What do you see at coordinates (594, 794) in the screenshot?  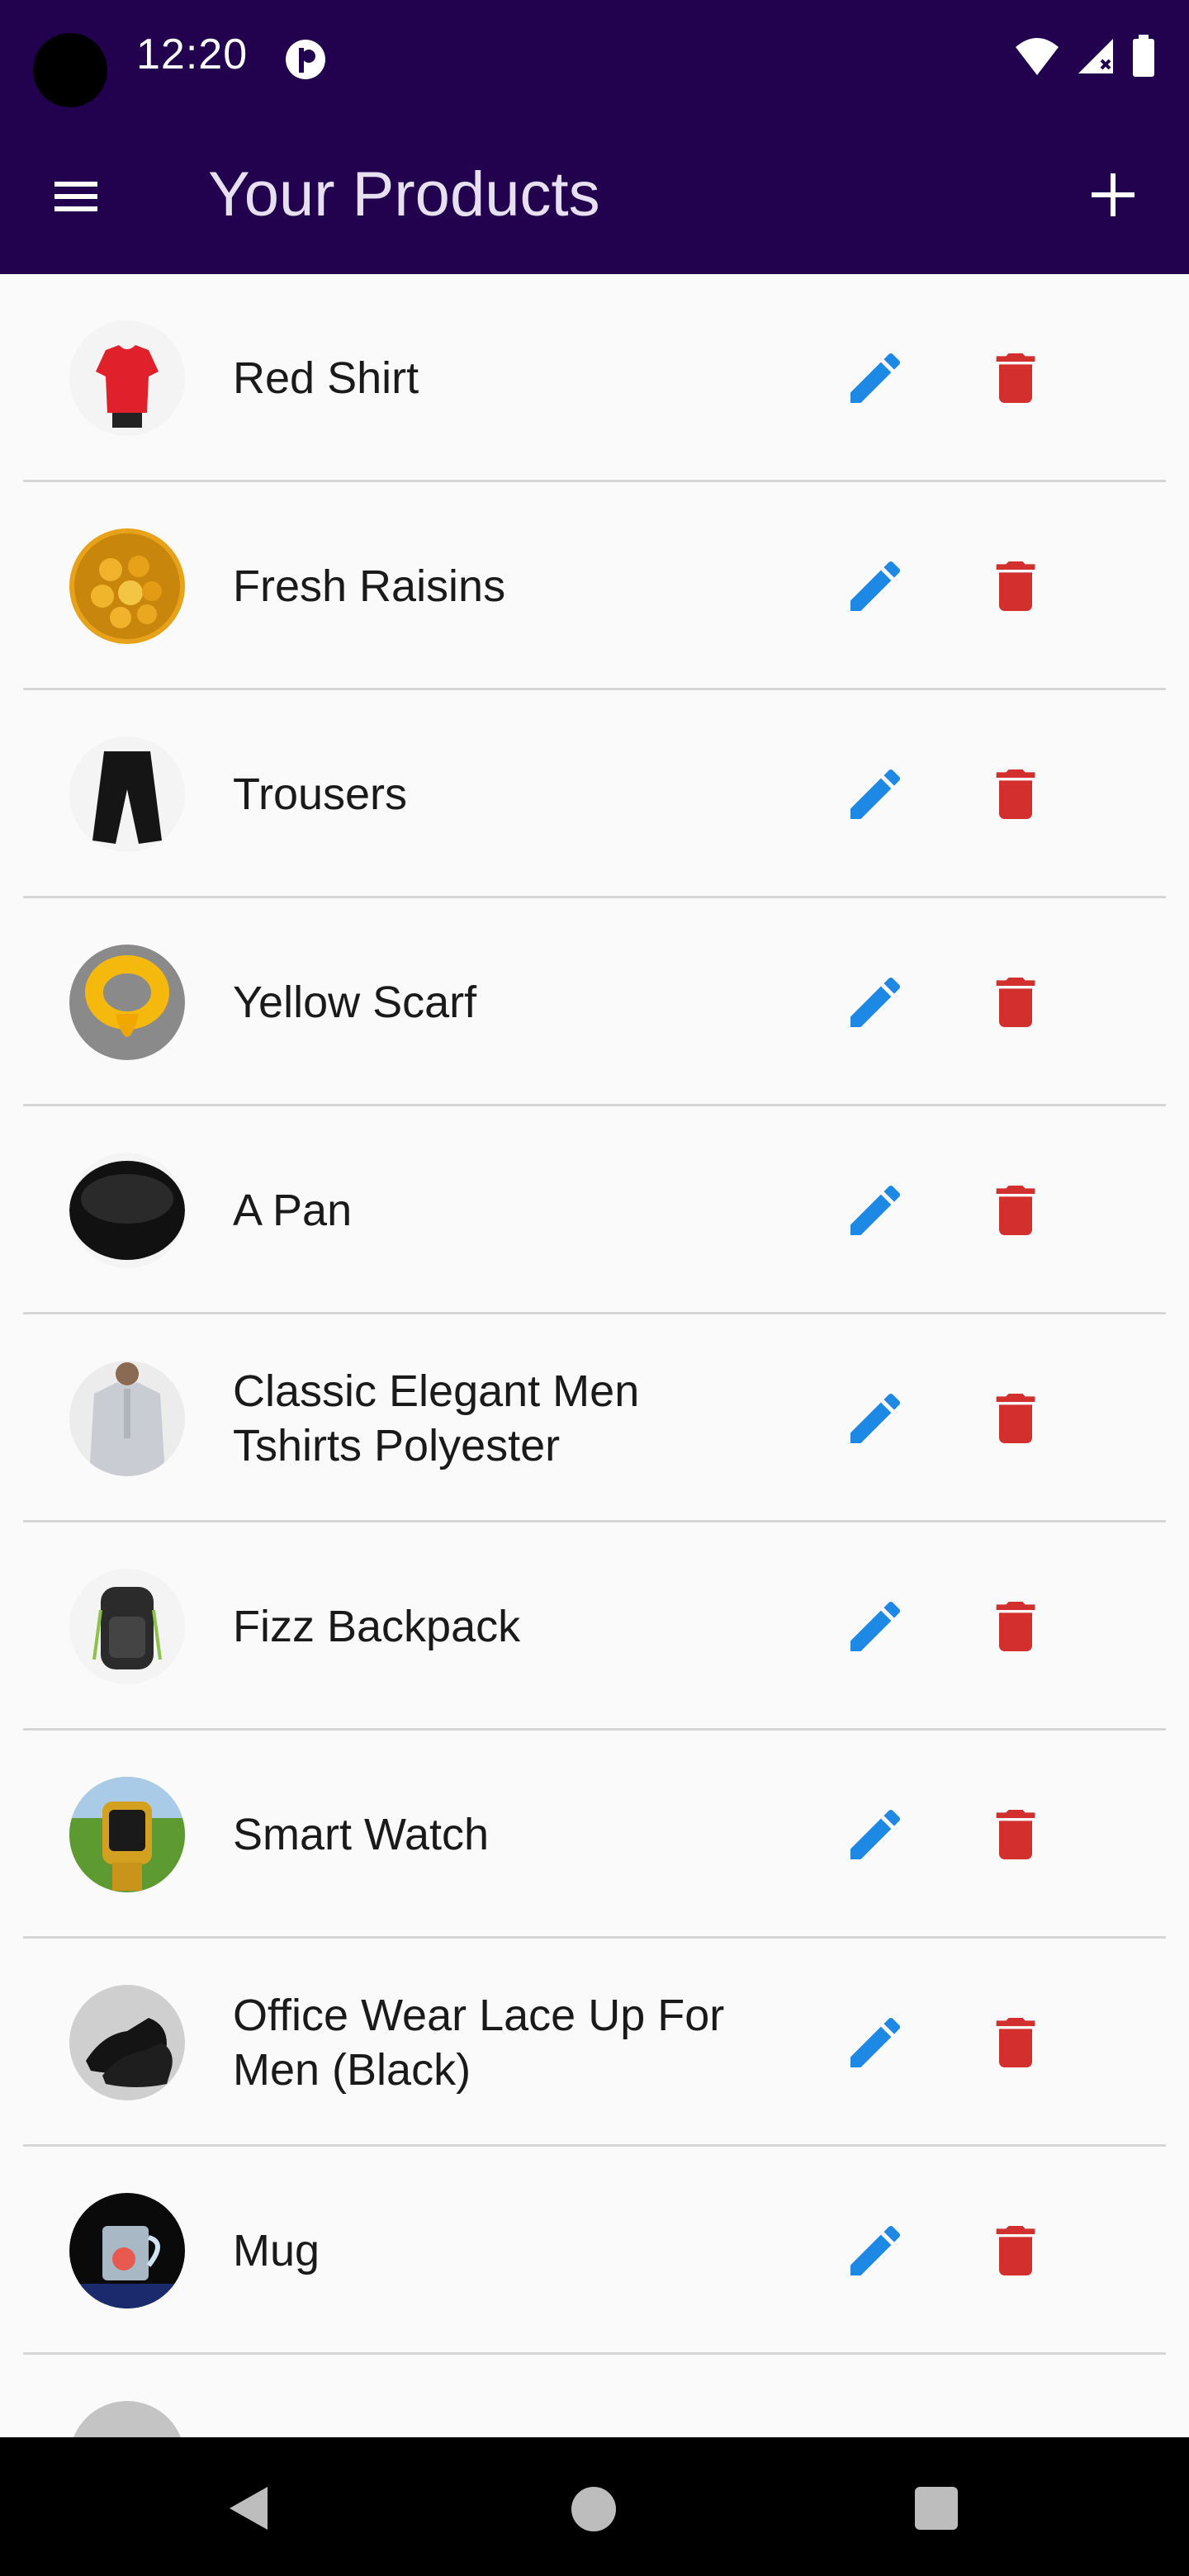 I see `list-item: Trousers` at bounding box center [594, 794].